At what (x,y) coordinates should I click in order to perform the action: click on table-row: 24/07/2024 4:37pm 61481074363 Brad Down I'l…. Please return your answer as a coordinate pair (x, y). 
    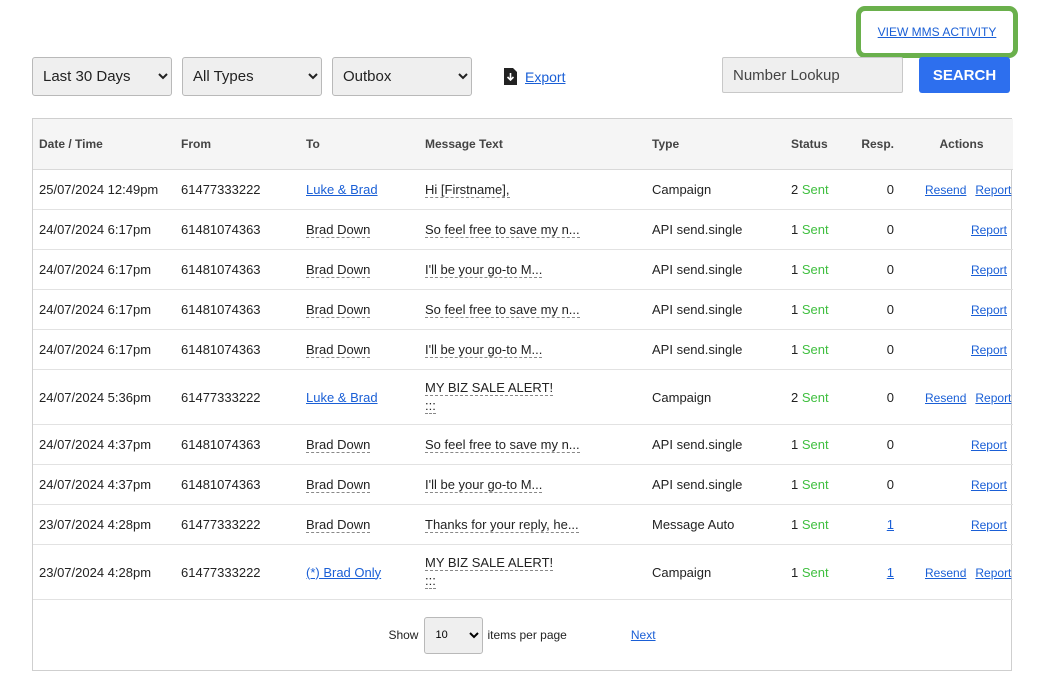
    Looking at the image, I should click on (523, 484).